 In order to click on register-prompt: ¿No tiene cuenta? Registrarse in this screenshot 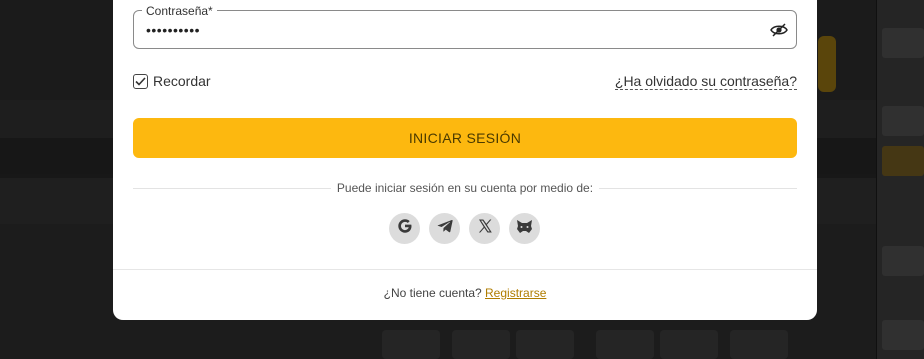, I will do `click(465, 293)`.